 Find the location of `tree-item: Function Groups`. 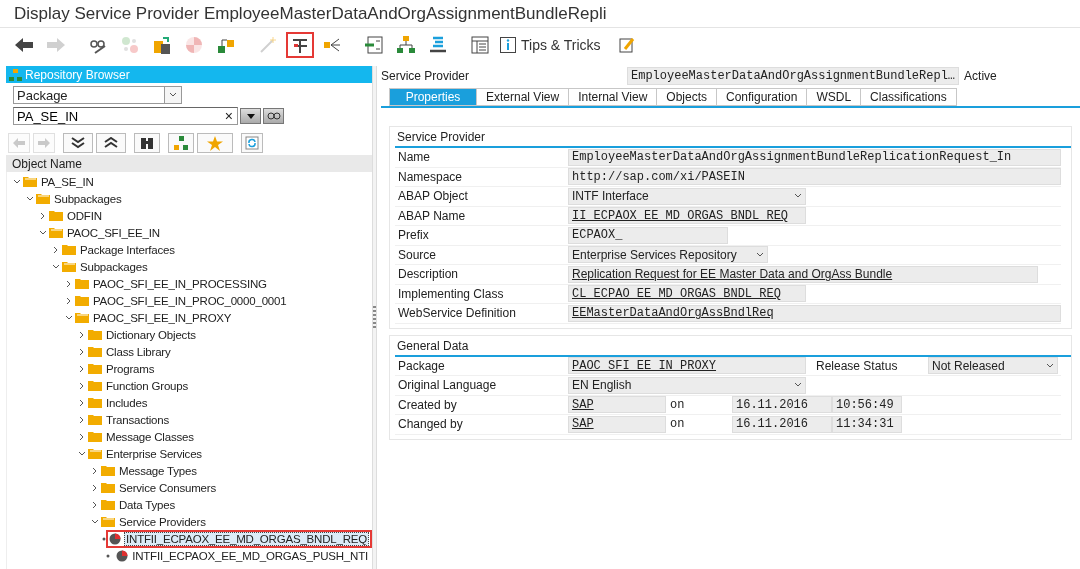

tree-item: Function Groups is located at coordinates (147, 385).